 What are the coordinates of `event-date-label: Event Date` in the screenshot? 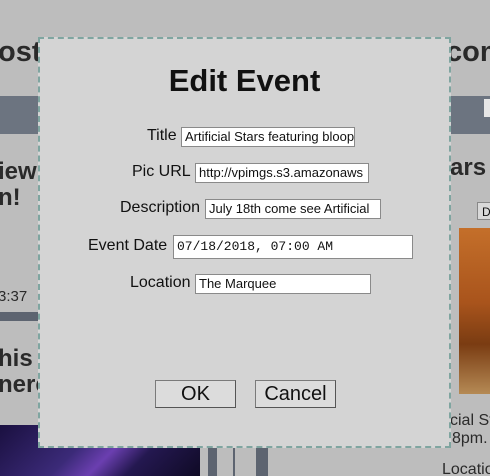 It's located at (128, 245).